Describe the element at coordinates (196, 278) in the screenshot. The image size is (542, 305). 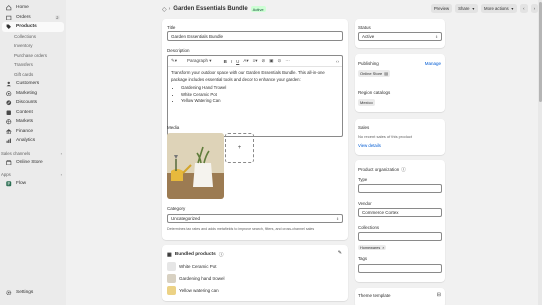
I see `bundled-item: Gardening hand trowel` at that location.